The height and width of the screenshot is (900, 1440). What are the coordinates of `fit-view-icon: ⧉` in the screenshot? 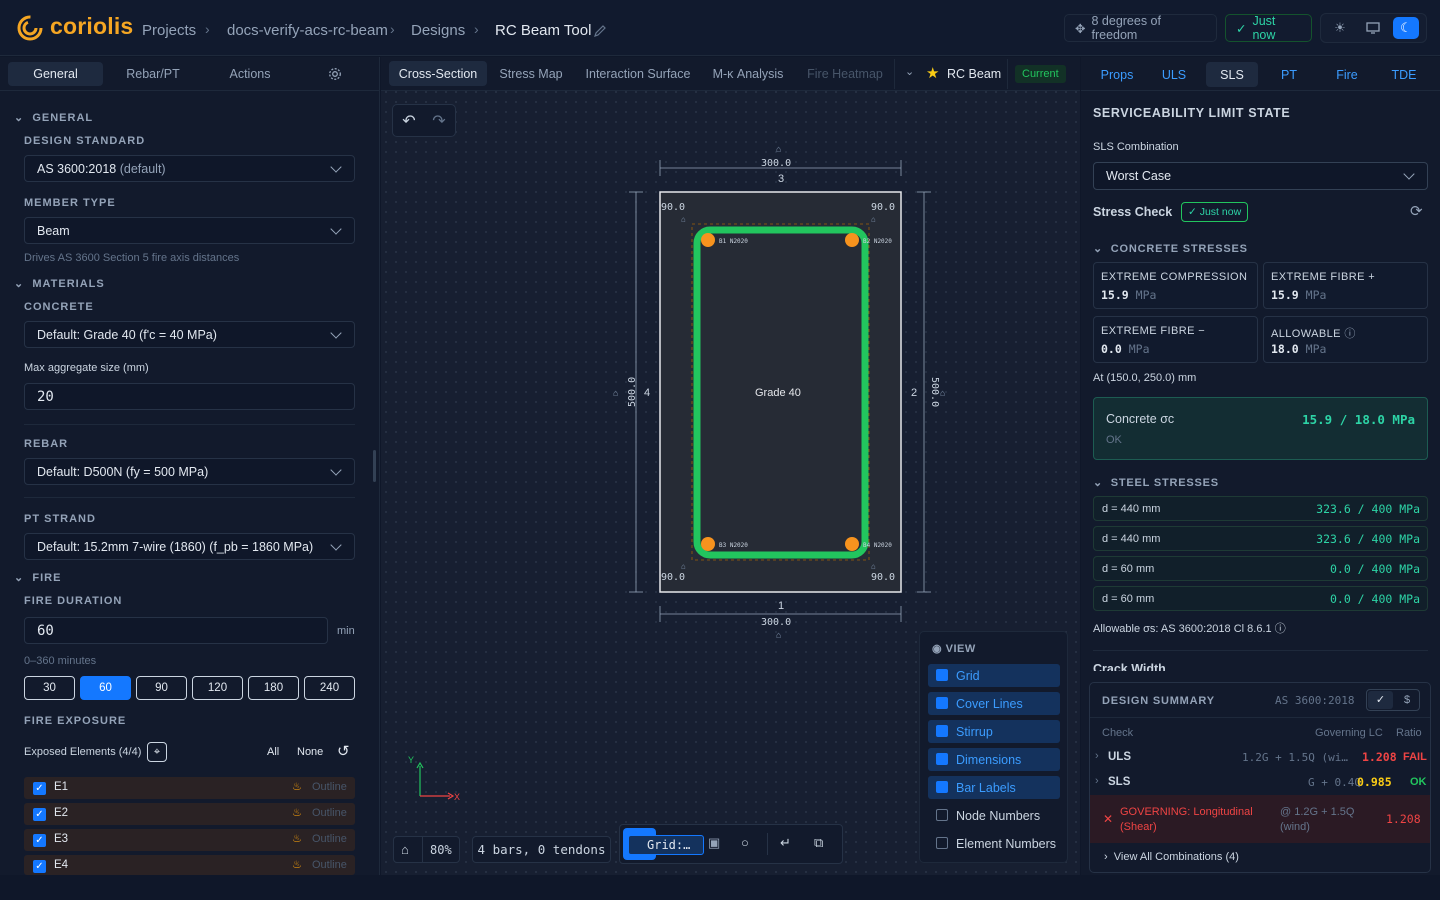 It's located at (818, 843).